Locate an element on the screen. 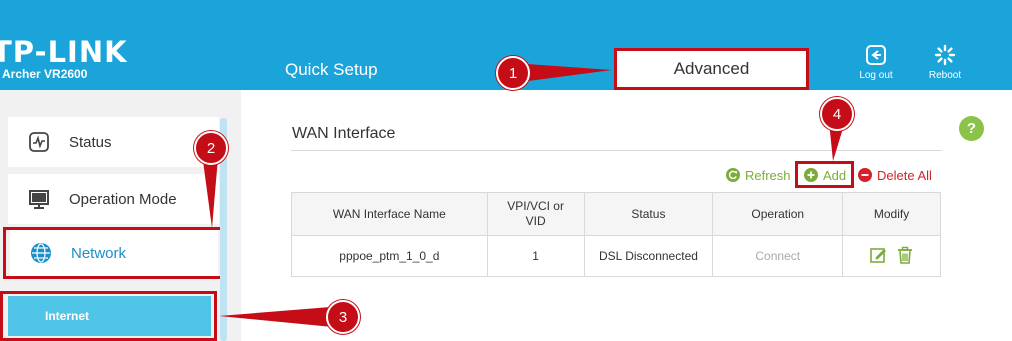 Image resolution: width=1012 pixels, height=341 pixels. delete-all-label: Delete All is located at coordinates (904, 175).